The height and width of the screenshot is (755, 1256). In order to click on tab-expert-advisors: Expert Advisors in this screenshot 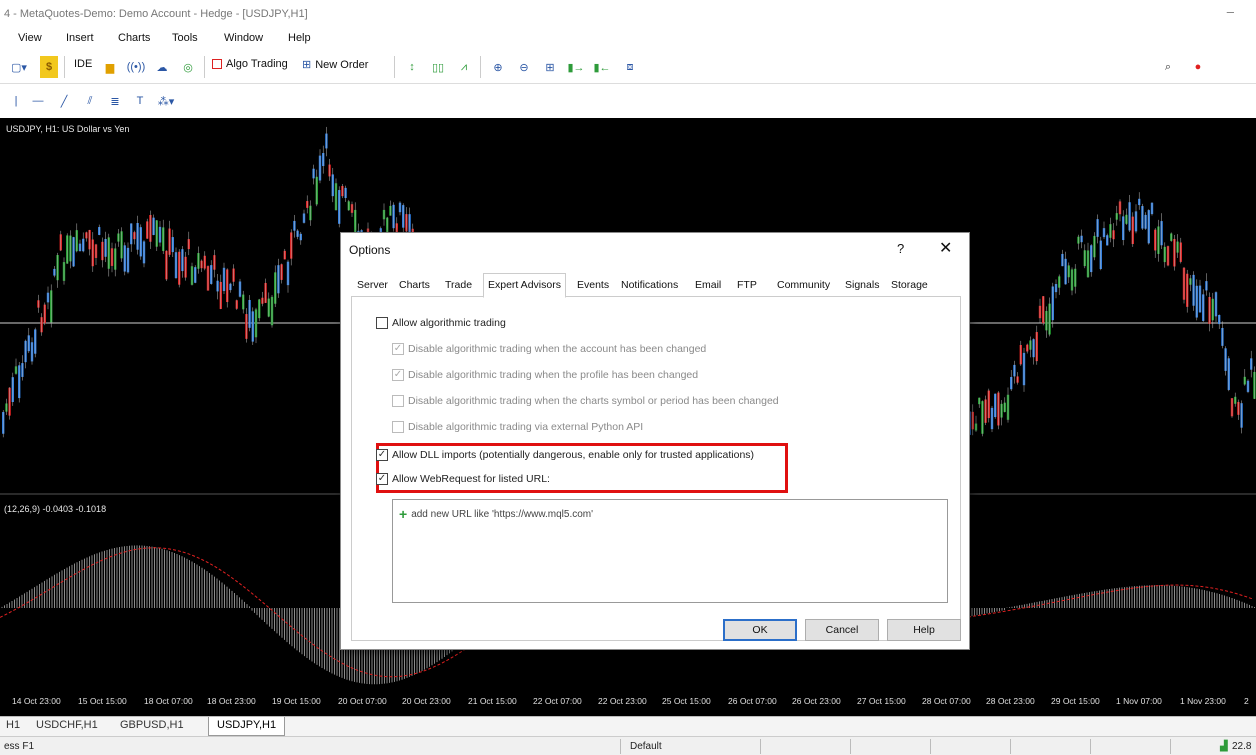, I will do `click(524, 285)`.